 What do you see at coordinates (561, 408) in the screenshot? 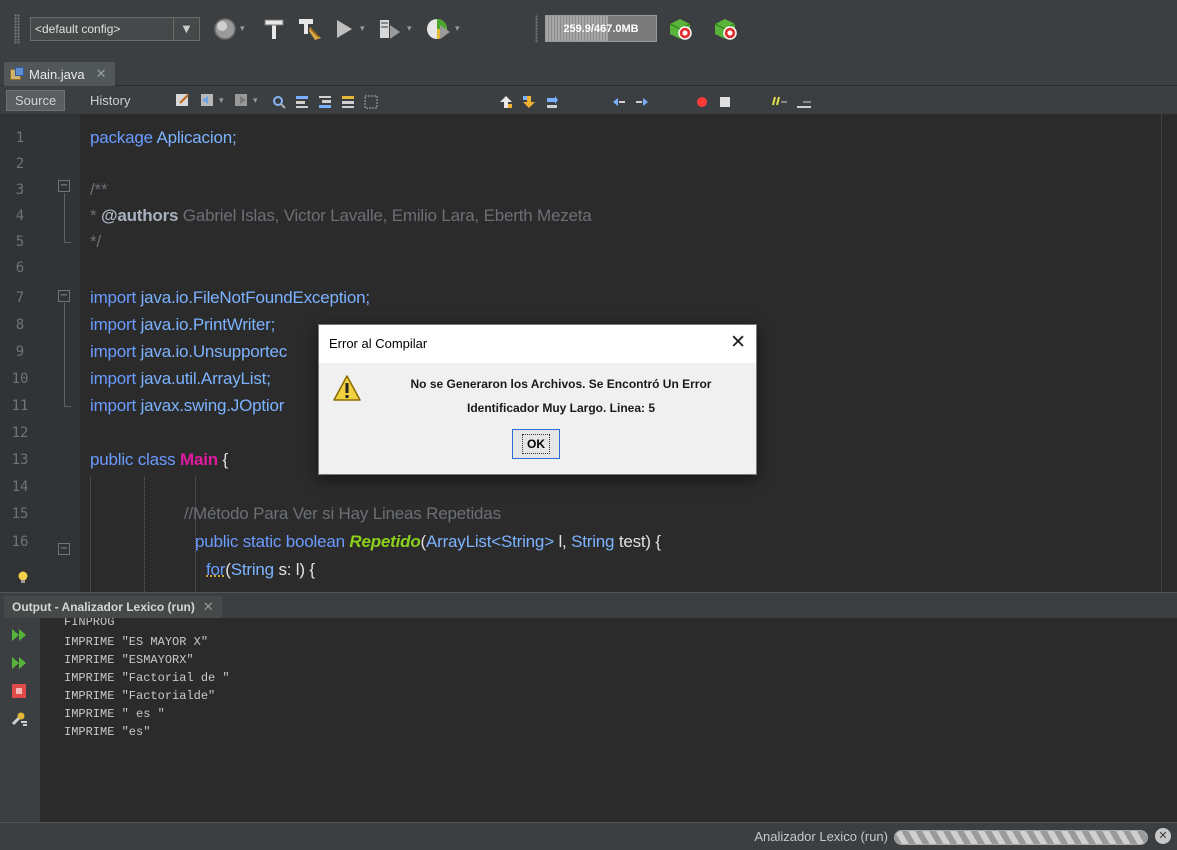
I see `dialog-message-line-2: Identificador Muy Largo. Linea: 5` at bounding box center [561, 408].